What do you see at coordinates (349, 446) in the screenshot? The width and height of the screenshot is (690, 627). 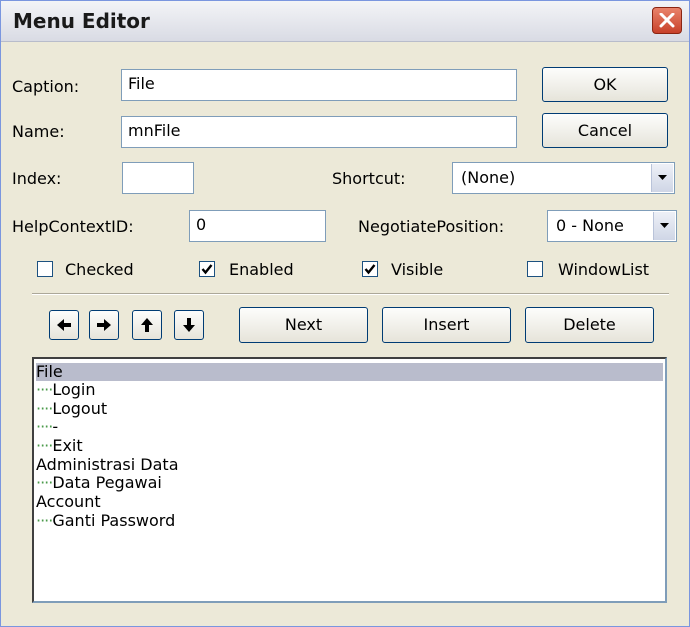 I see `list-item: ····Exit` at bounding box center [349, 446].